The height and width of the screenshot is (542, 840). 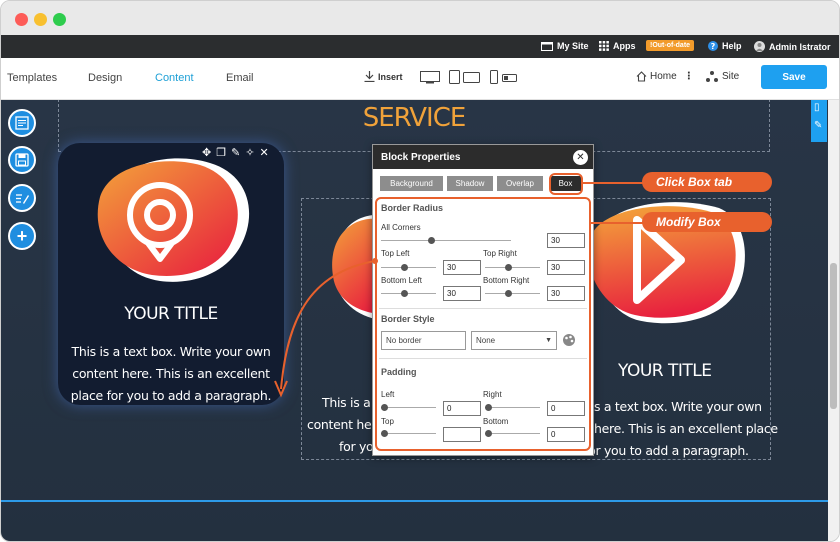 I want to click on pencil-icon: ✎, so click(x=818, y=125).